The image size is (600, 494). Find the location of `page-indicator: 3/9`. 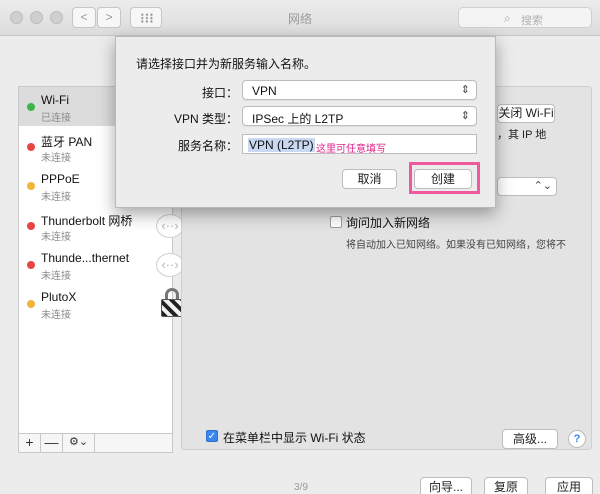

page-indicator: 3/9 is located at coordinates (301, 487).